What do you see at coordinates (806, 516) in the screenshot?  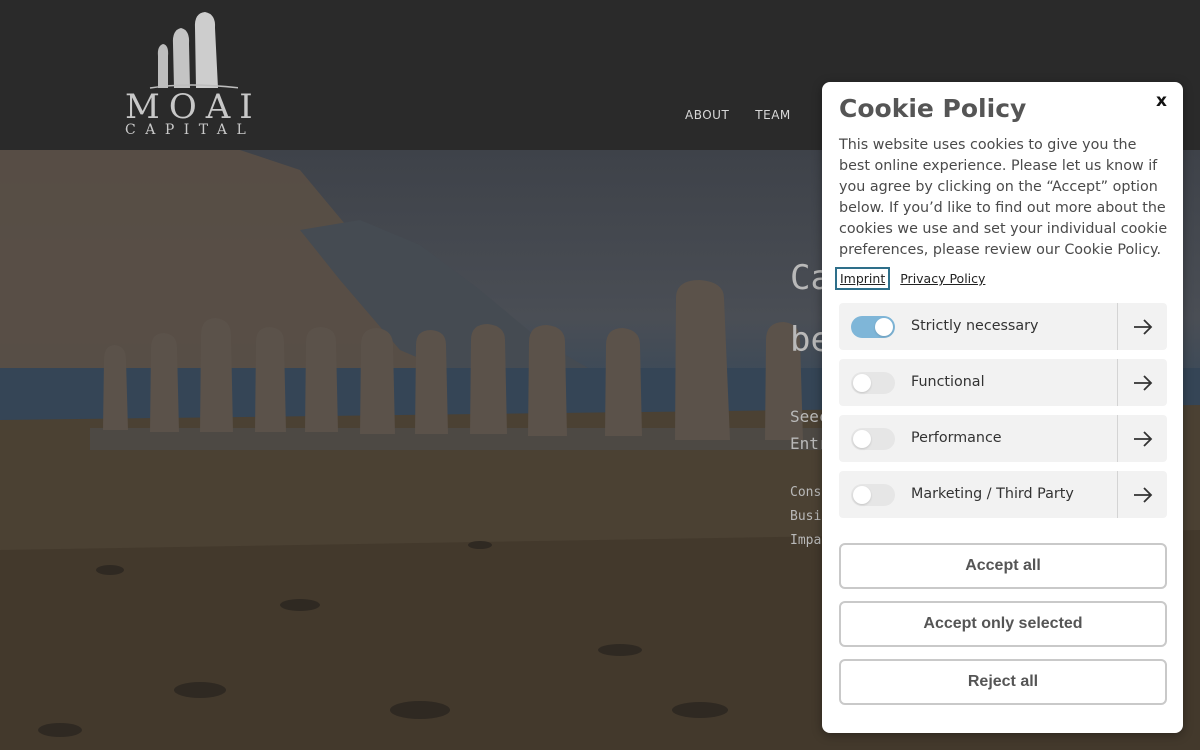 I see `hero-list-item: Busi` at bounding box center [806, 516].